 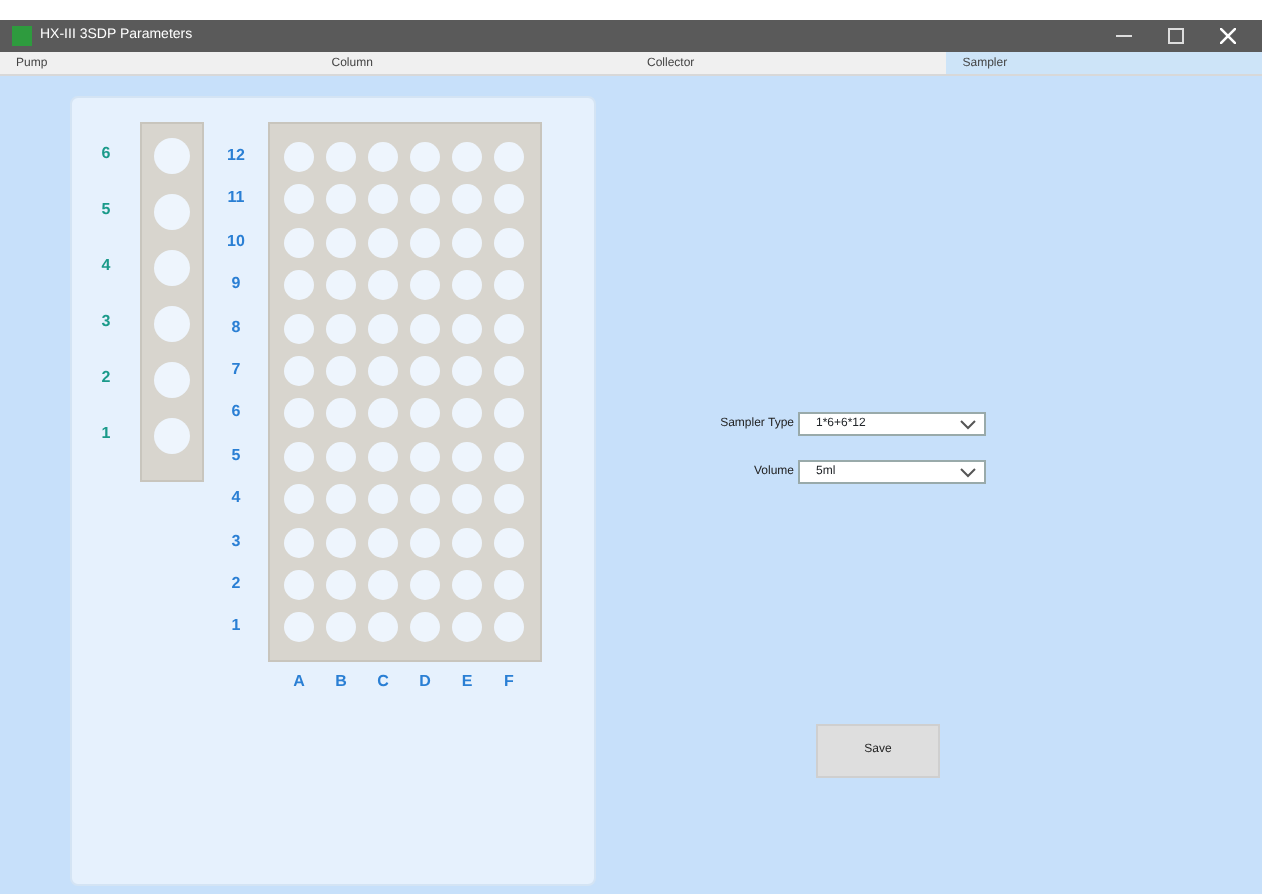 I want to click on plate-column-label: C, so click(x=383, y=682).